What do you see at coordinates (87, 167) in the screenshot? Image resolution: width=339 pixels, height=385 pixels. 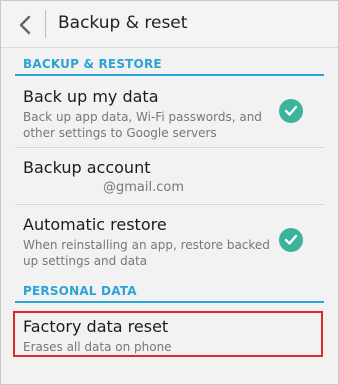 I see `setting-title: Backup account` at bounding box center [87, 167].